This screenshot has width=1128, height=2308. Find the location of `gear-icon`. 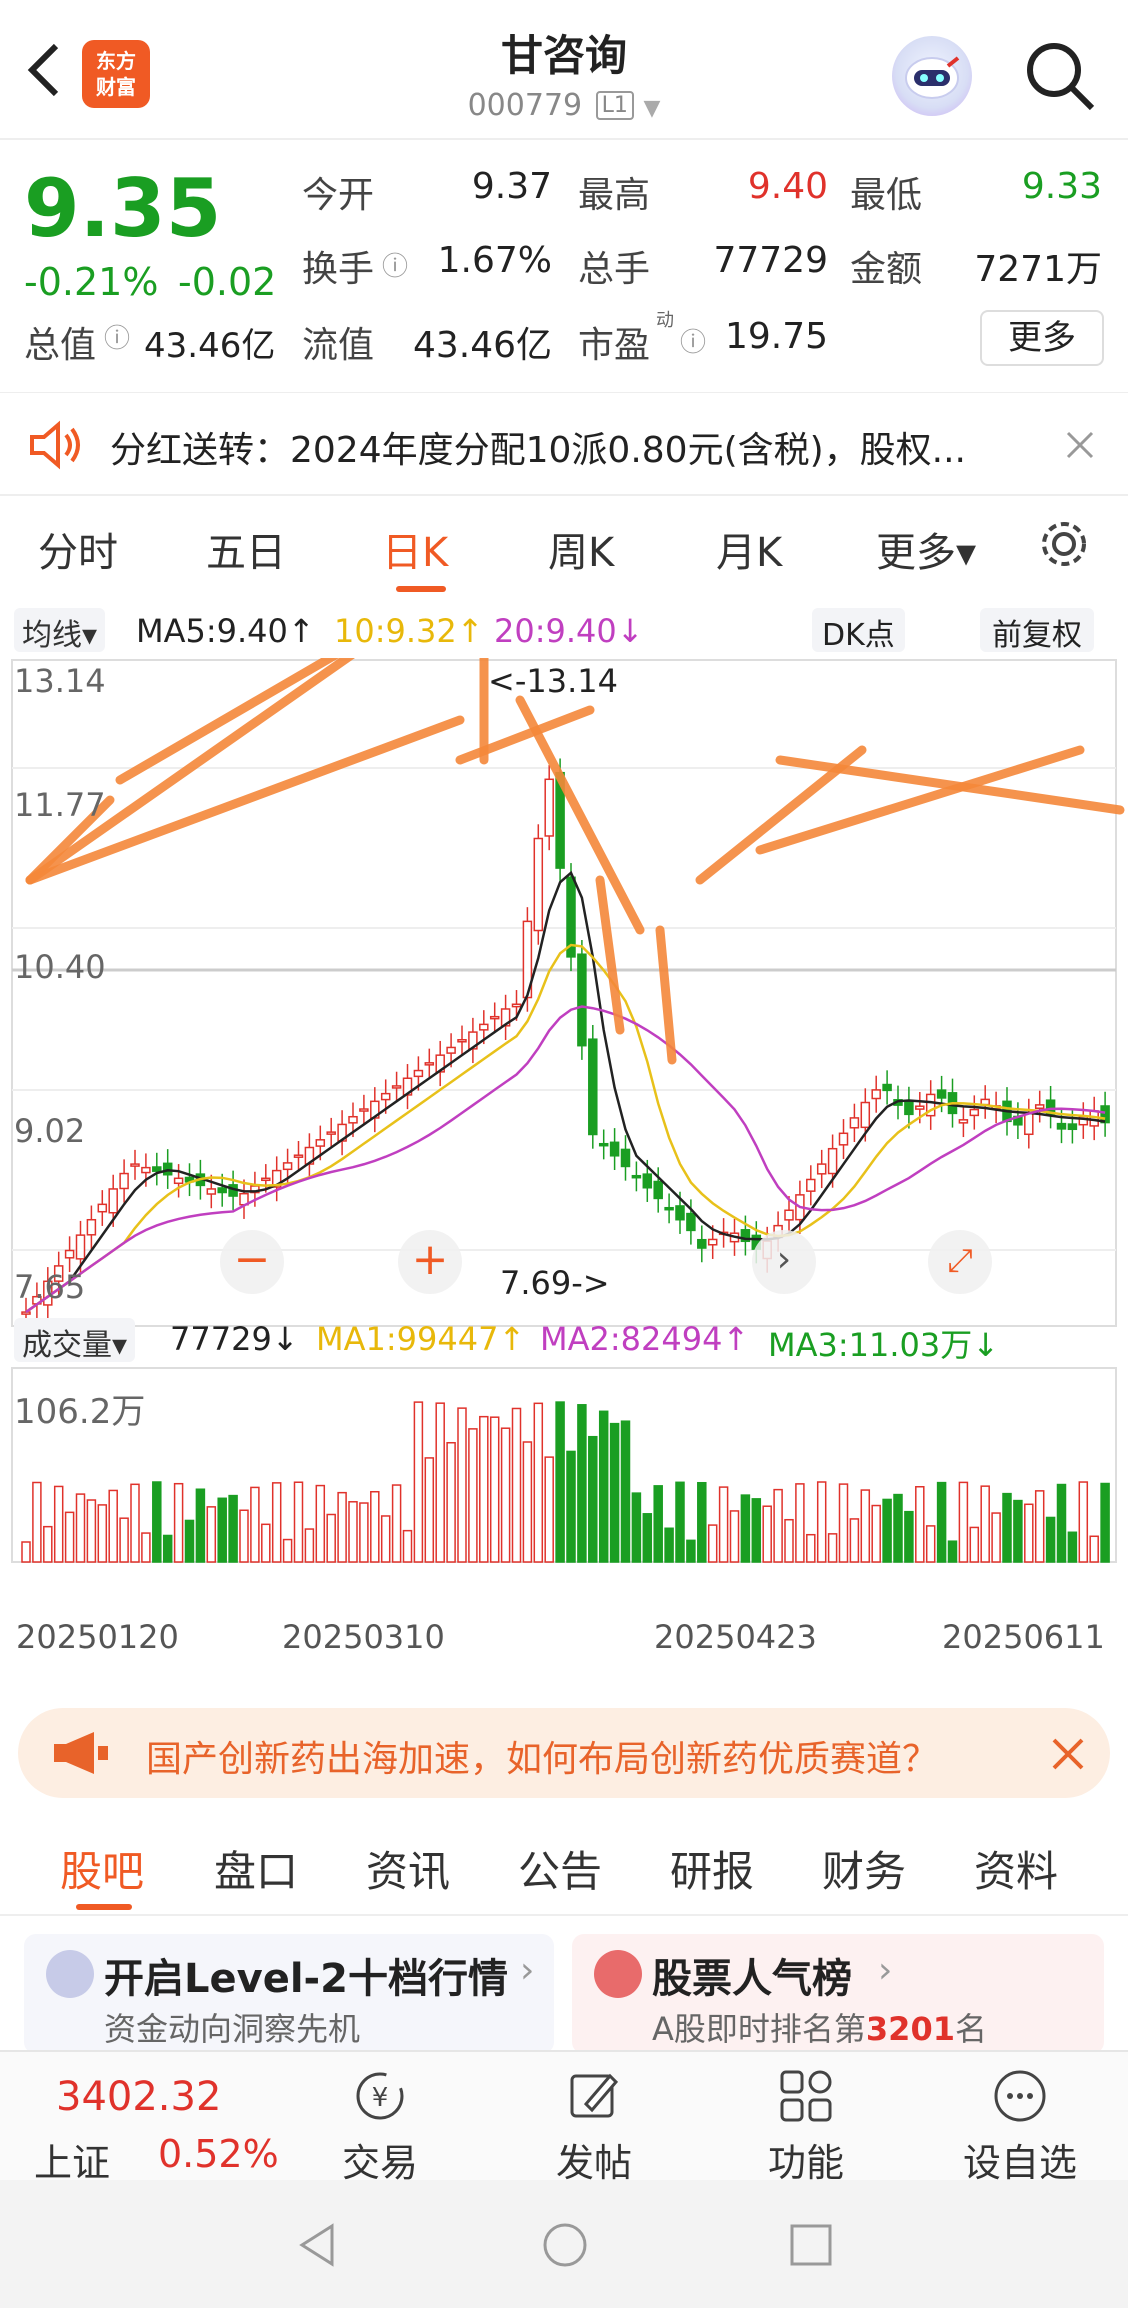

gear-icon is located at coordinates (1064, 544).